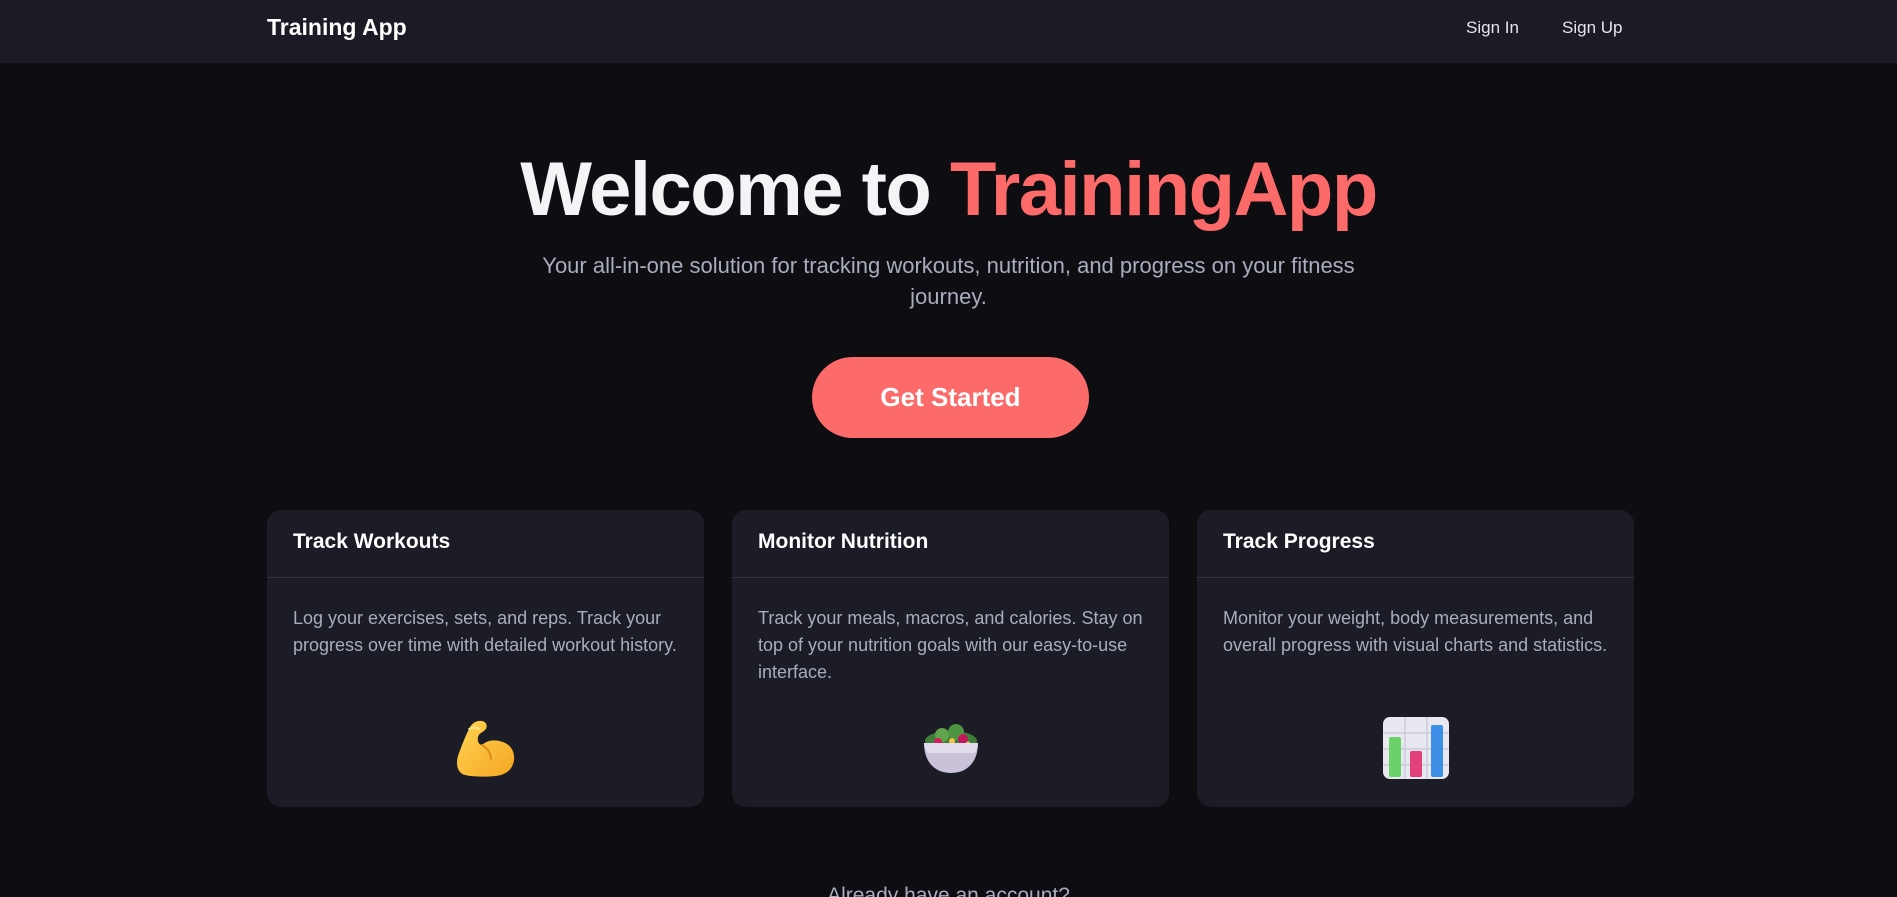 This screenshot has height=897, width=1897. What do you see at coordinates (948, 890) in the screenshot?
I see `already-have-account-text: Already have an account?` at bounding box center [948, 890].